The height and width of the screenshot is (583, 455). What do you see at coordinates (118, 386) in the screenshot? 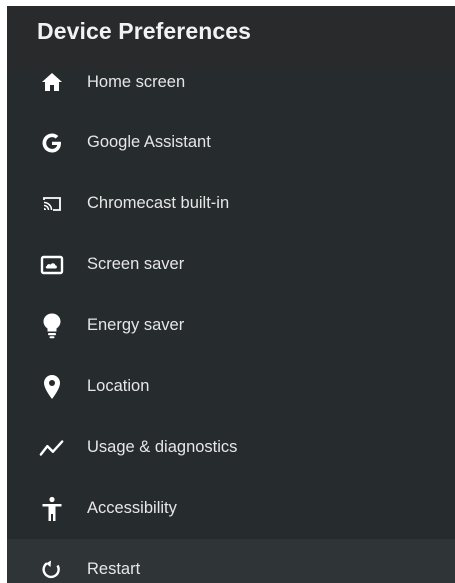
I see `menu-item-label: Location` at bounding box center [118, 386].